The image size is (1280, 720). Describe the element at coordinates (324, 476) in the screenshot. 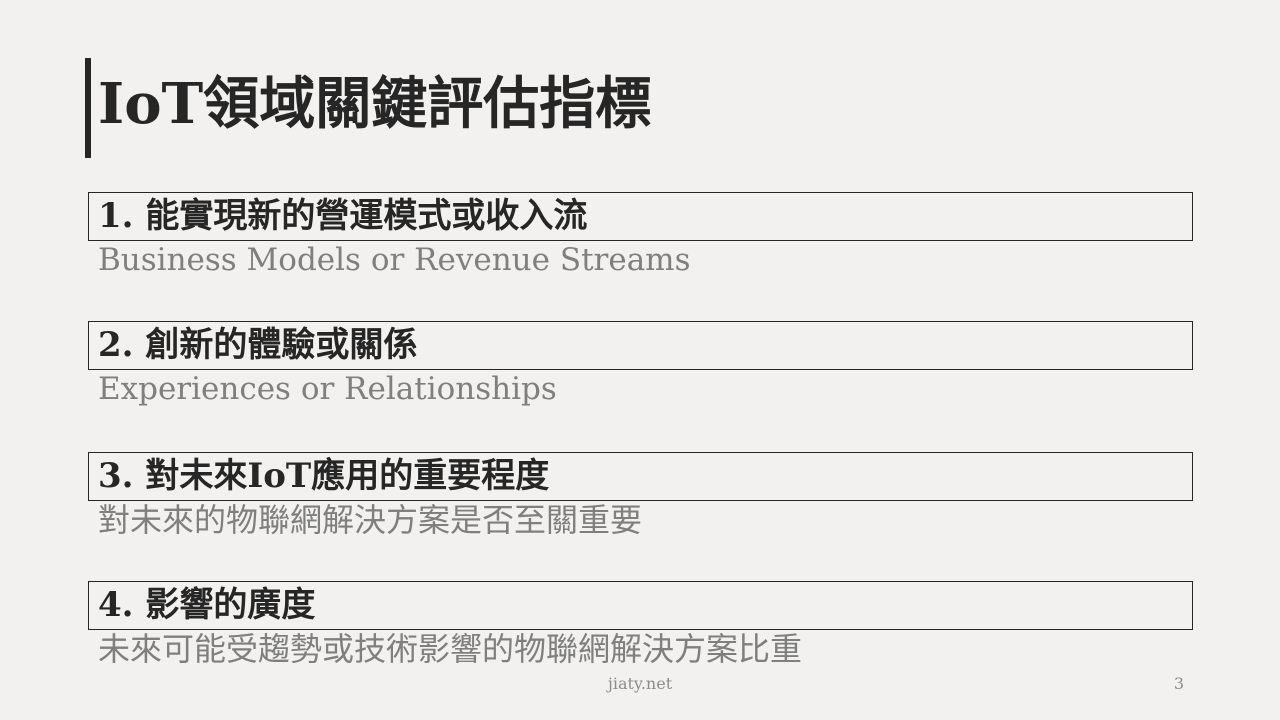

I see `metric-heading: 3. 對未來IoT應用的重要程度` at that location.